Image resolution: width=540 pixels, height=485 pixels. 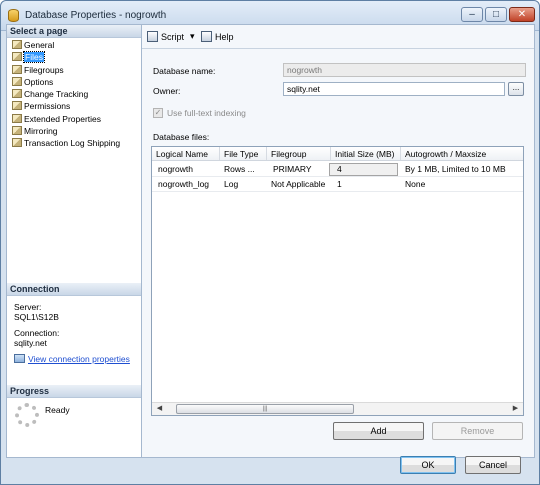 I want to click on page-label: Mirroring, so click(x=41, y=131).